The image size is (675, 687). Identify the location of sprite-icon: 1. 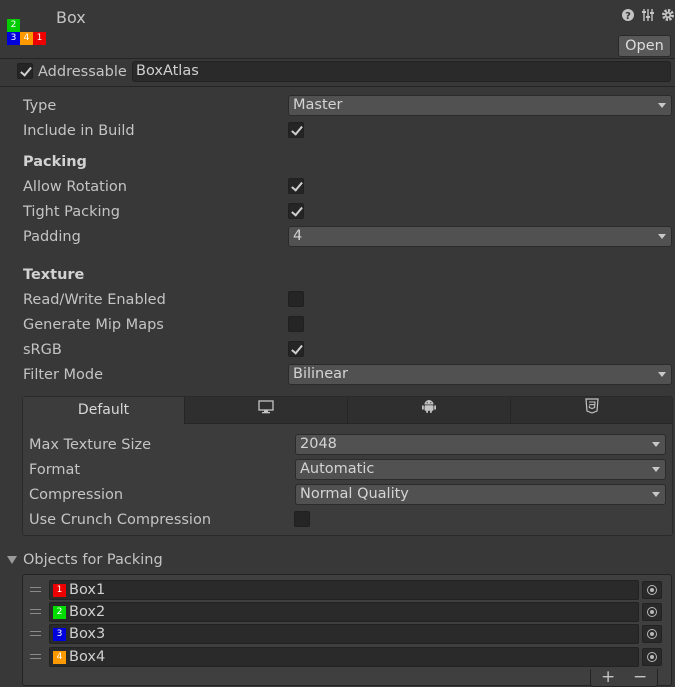
(59, 590).